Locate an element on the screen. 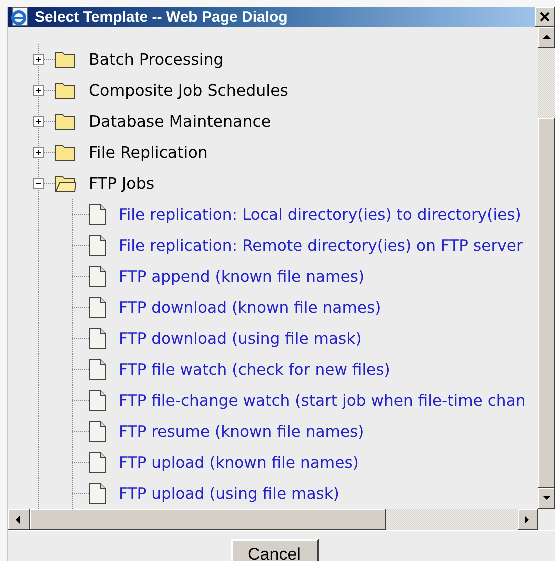  vertical-scrollbar is located at coordinates (546, 268).